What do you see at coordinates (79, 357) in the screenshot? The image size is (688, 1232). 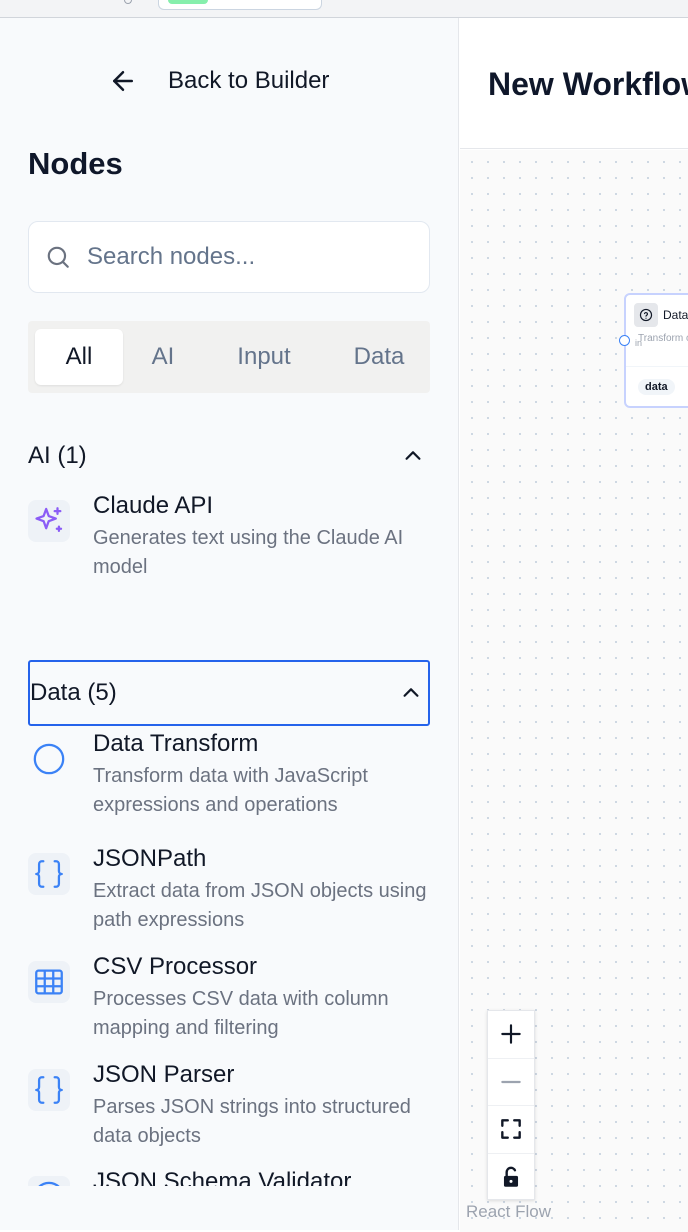 I see `tab-all: All` at bounding box center [79, 357].